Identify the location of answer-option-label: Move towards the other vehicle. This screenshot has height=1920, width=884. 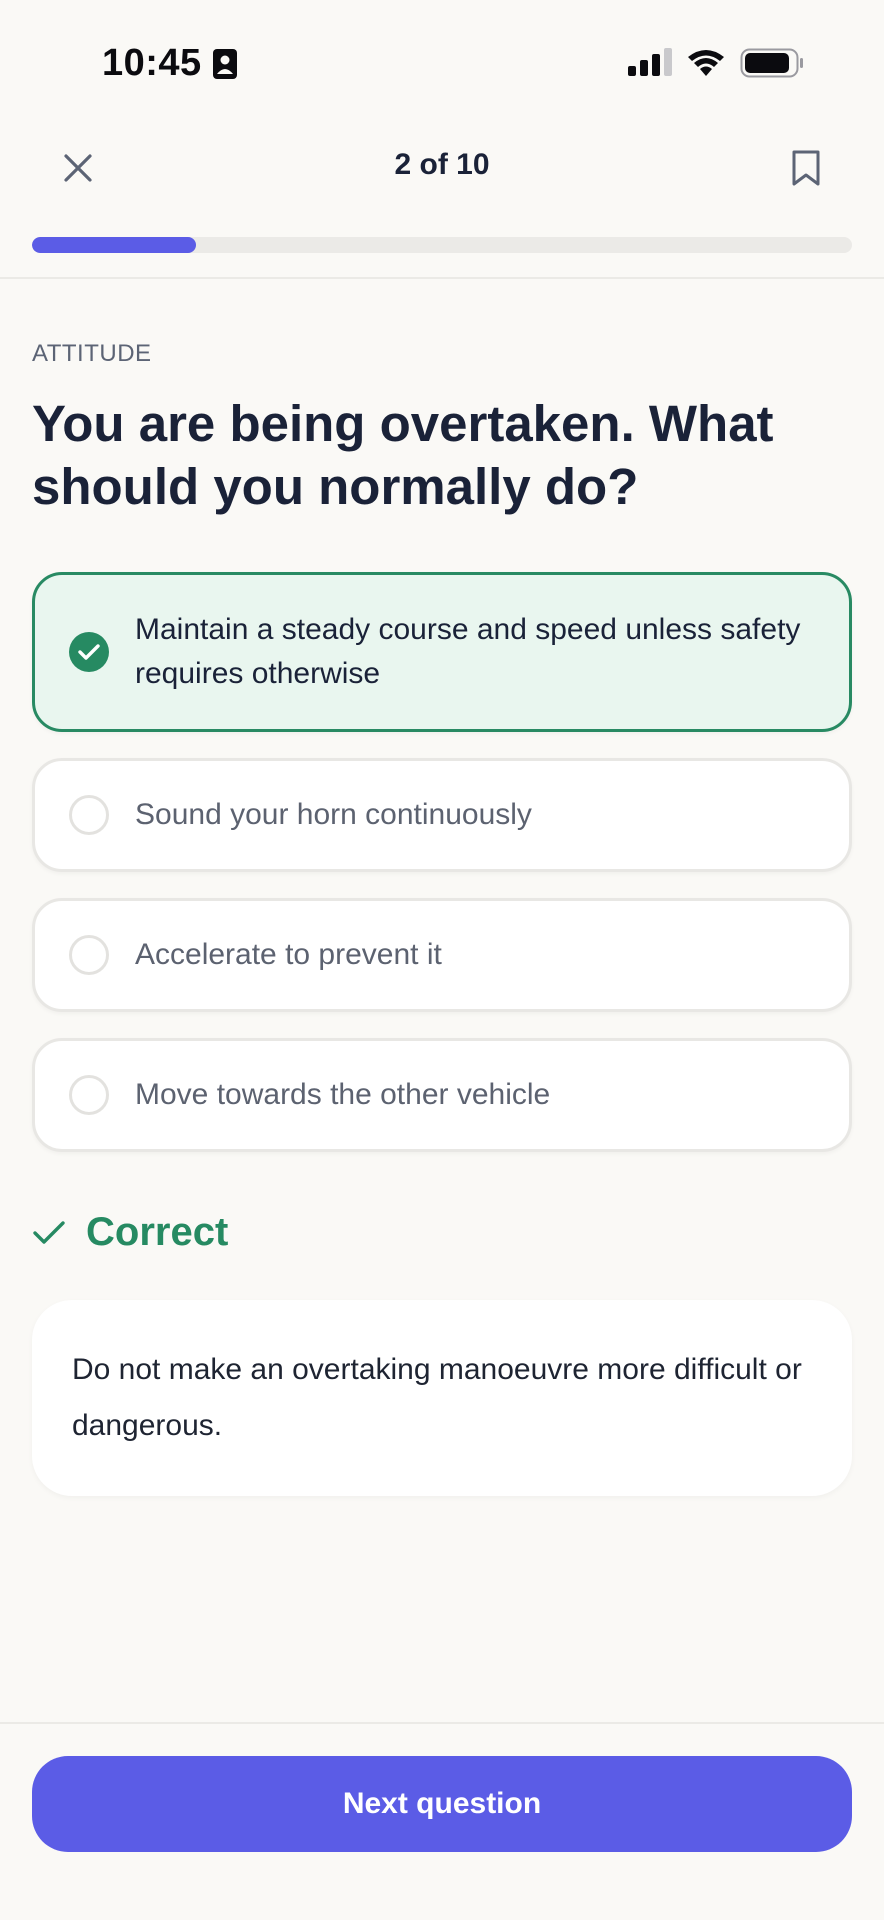
(343, 1094).